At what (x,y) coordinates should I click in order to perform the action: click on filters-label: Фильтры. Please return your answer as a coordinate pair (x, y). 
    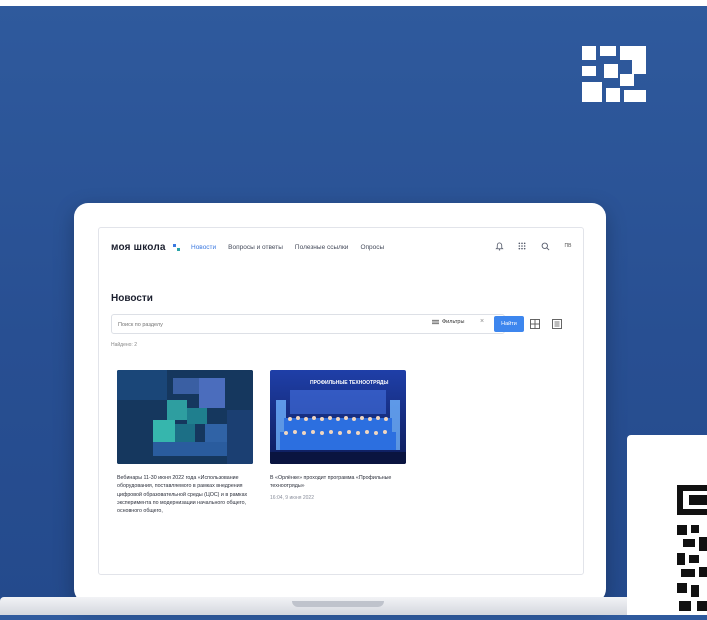
    Looking at the image, I should click on (453, 322).